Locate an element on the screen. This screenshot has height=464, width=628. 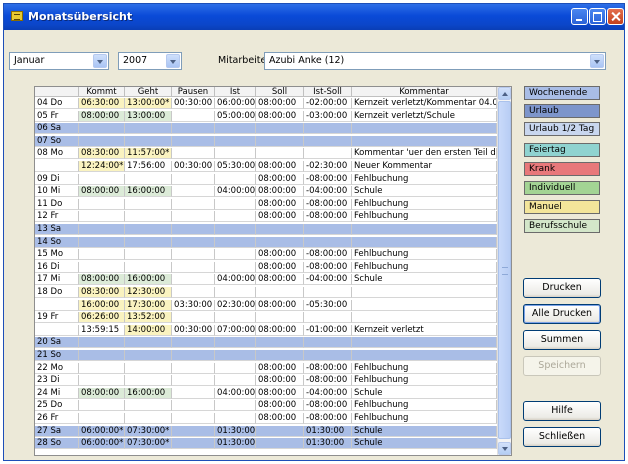
cell-day: 25 Do is located at coordinates (57, 406).